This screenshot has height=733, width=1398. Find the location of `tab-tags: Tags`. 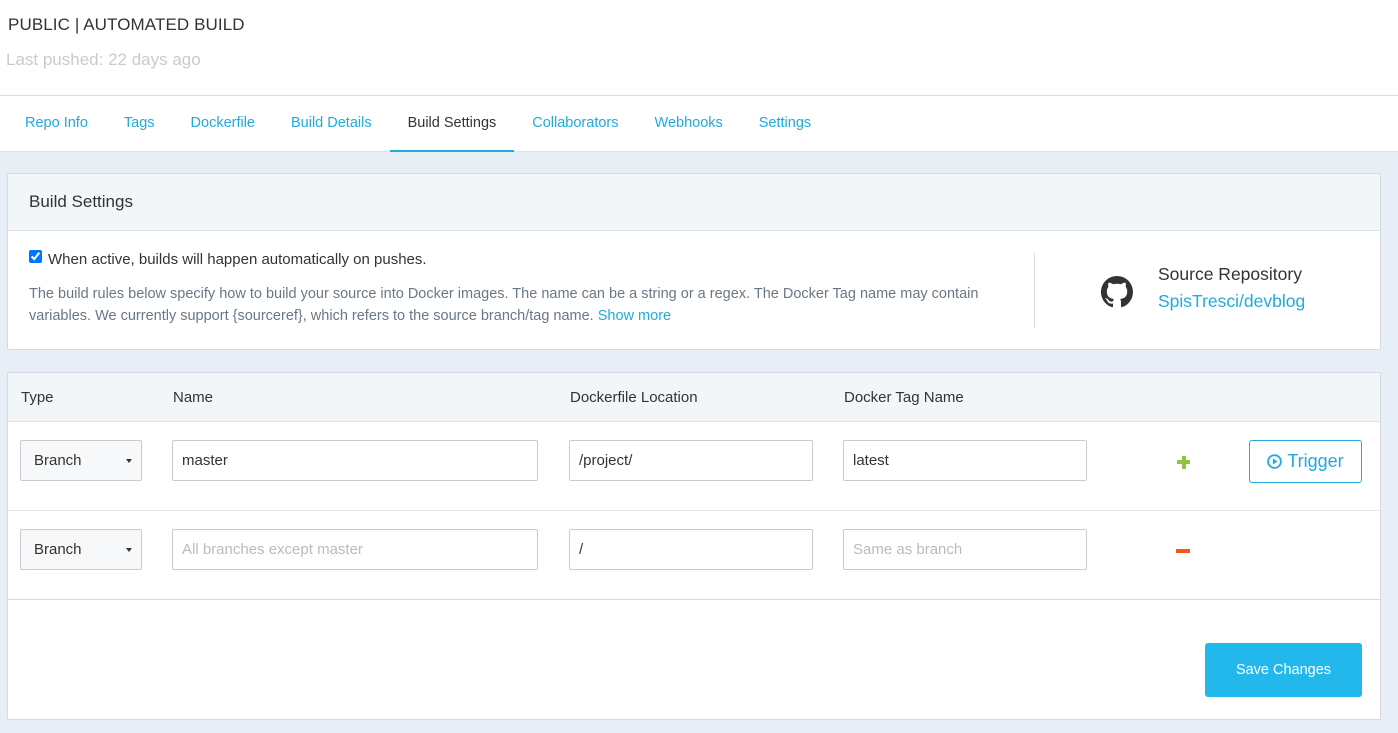

tab-tags: Tags is located at coordinates (139, 124).